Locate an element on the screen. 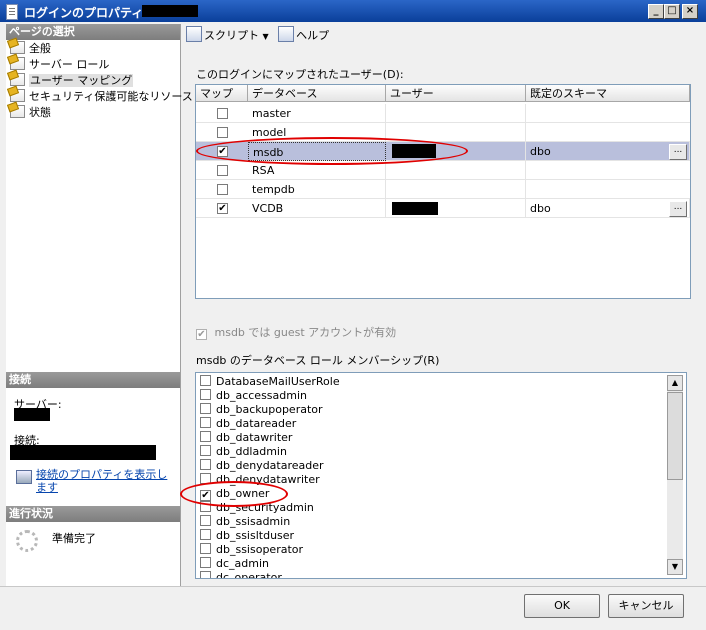 The image size is (706, 630). window-title: ログインのプロパティ - is located at coordinates (88, 13).